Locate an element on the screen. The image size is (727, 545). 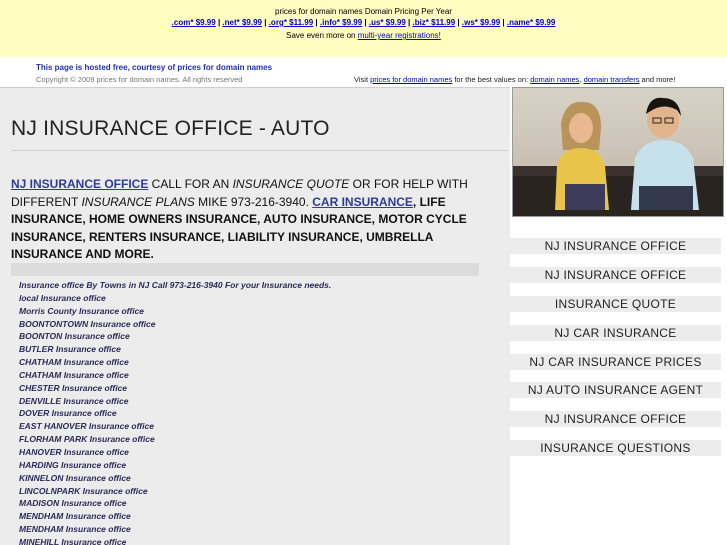
sidebar-item-insurance-questions: INSURANCE QUESTIONS is located at coordinates (615, 448).